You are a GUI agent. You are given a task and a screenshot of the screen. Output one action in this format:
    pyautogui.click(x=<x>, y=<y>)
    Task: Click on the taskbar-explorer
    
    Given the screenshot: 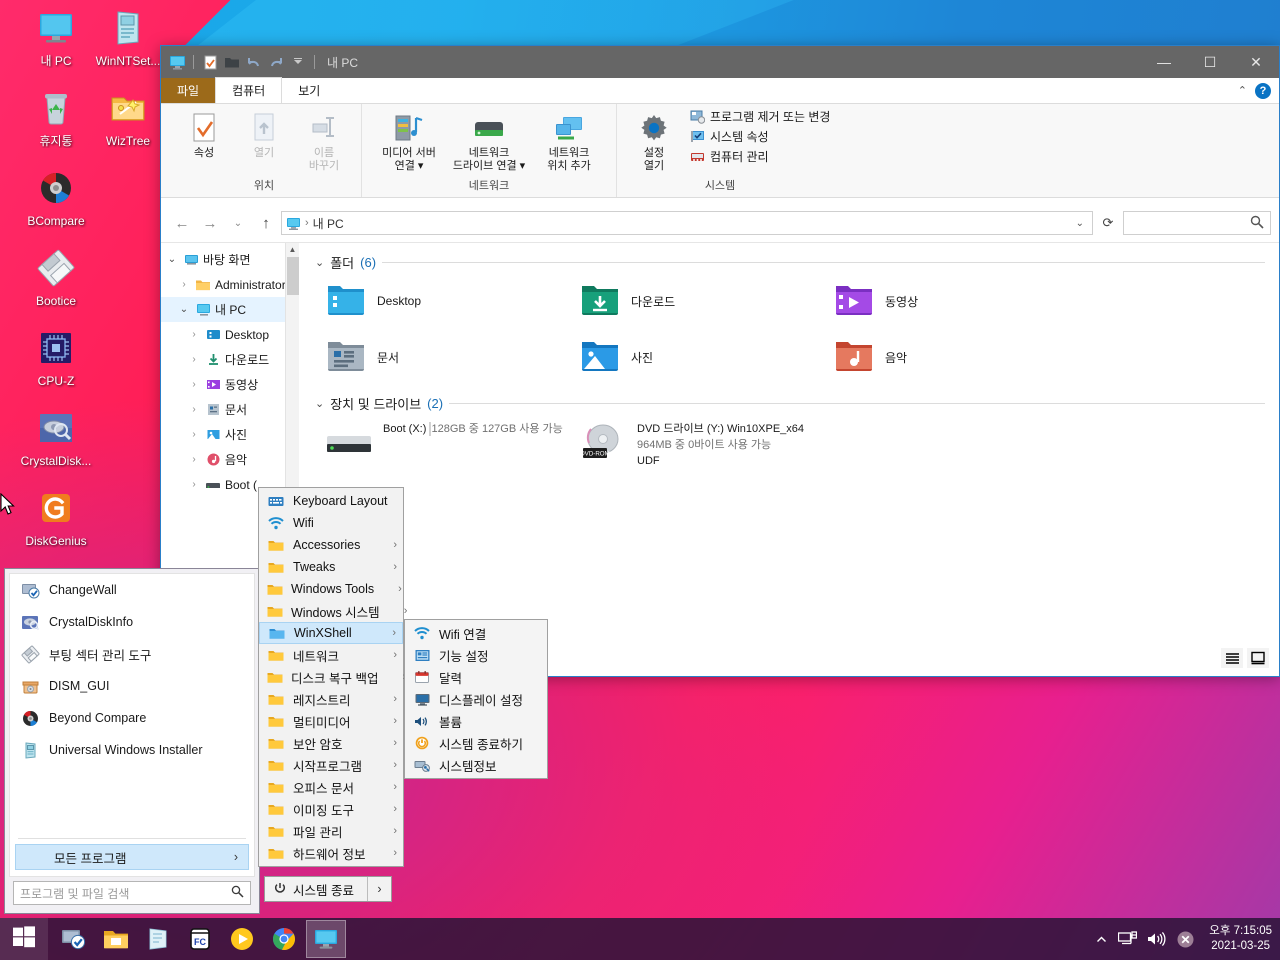 What is the action you would take?
    pyautogui.click(x=116, y=939)
    